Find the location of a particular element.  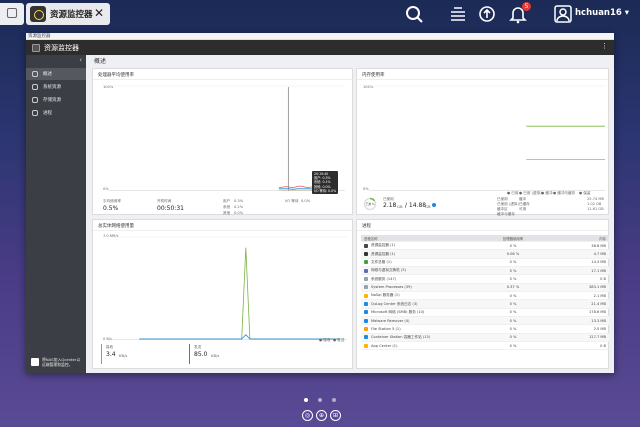

window-titlebar-text: 资源监控器 is located at coordinates (39, 36).